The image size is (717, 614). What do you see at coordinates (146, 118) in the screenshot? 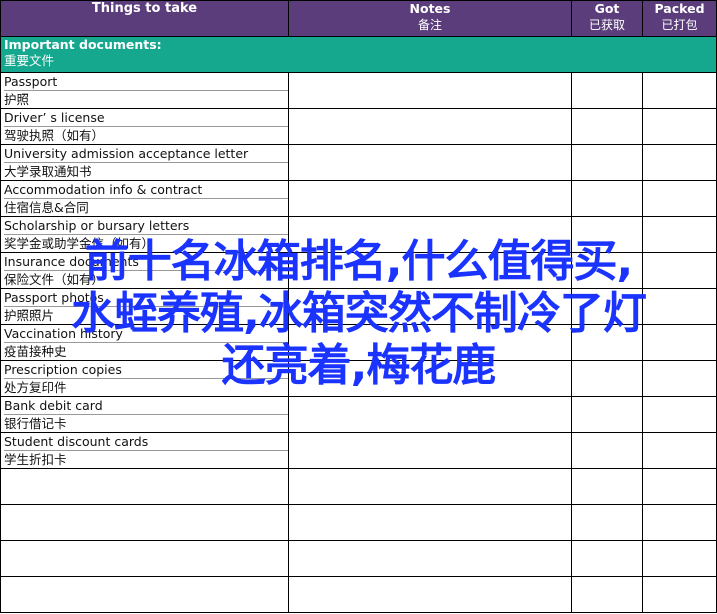
I see `item-label-en: Driver’ s license` at bounding box center [146, 118].